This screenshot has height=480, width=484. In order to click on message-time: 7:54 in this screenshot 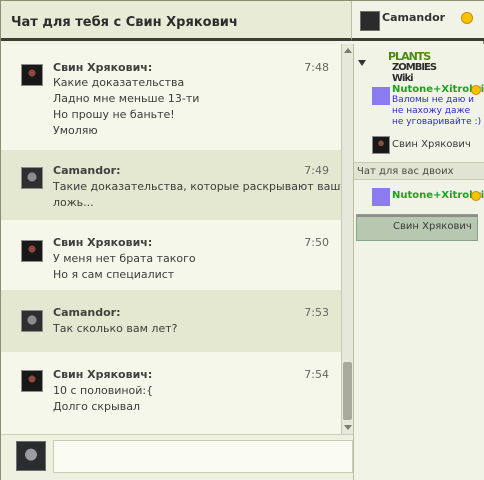, I will do `click(316, 374)`.